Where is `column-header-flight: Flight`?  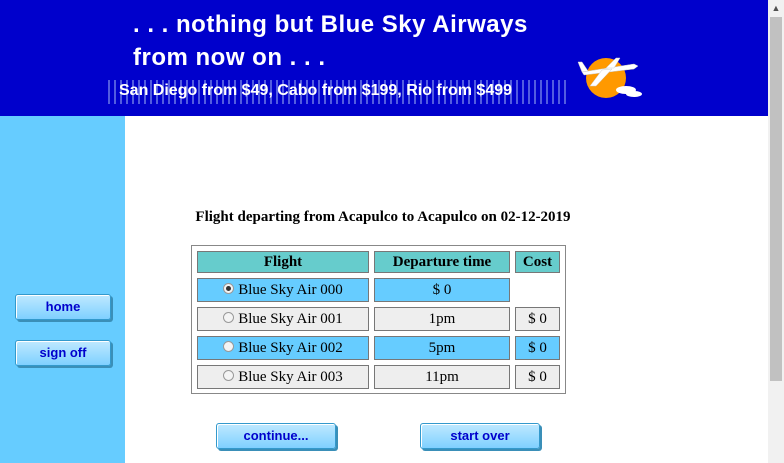 column-header-flight: Flight is located at coordinates (283, 262).